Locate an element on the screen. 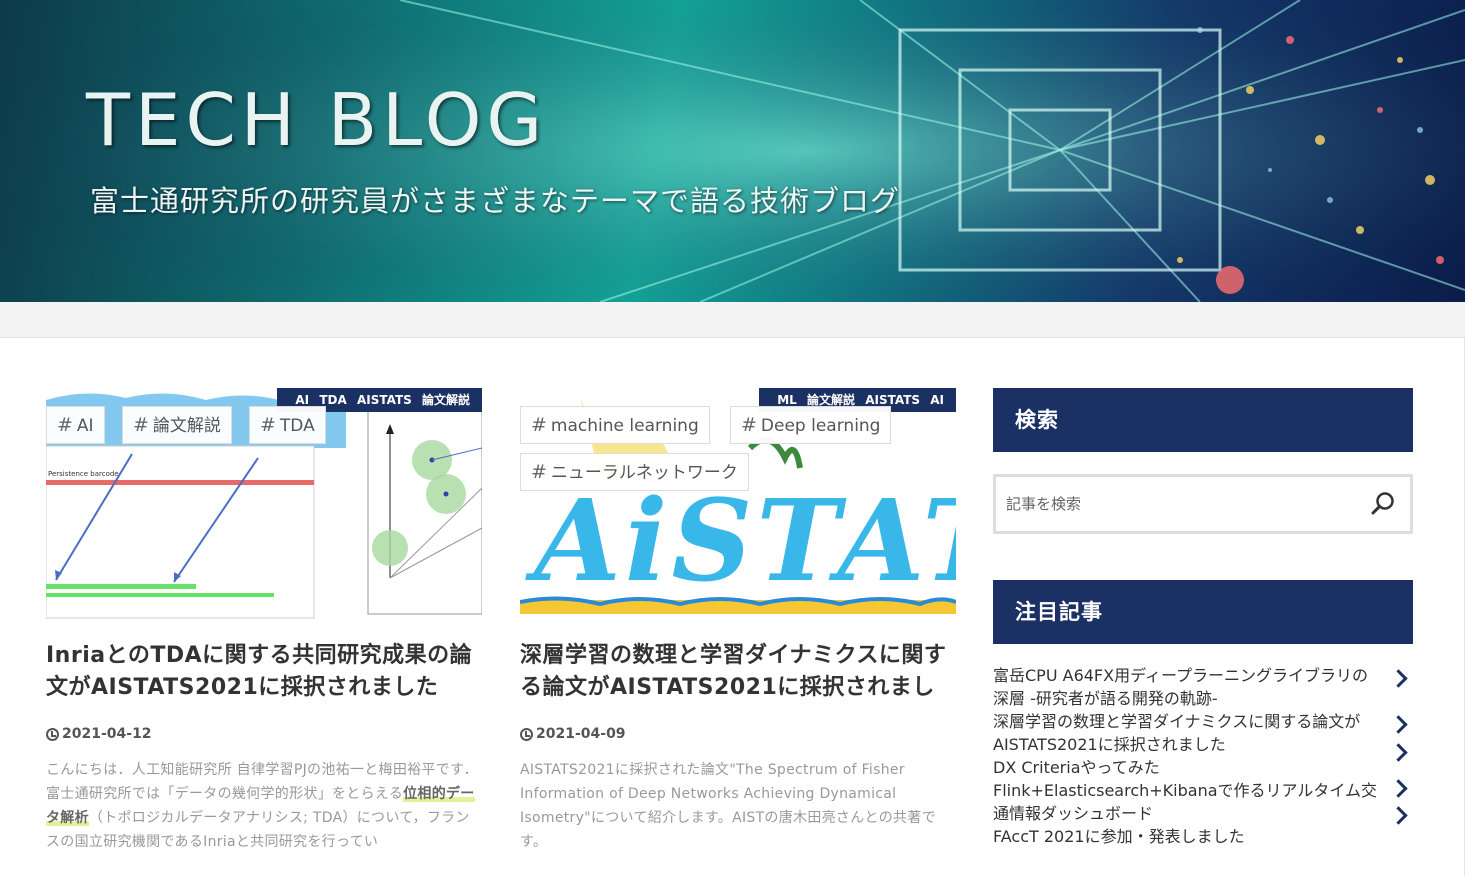 This screenshot has width=1465, height=876. tag-tda: # TDA is located at coordinates (287, 425).